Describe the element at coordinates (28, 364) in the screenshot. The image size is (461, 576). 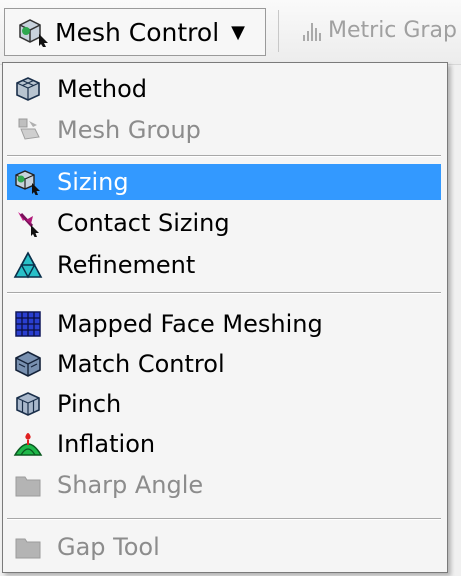
I see `match-control-icon` at that location.